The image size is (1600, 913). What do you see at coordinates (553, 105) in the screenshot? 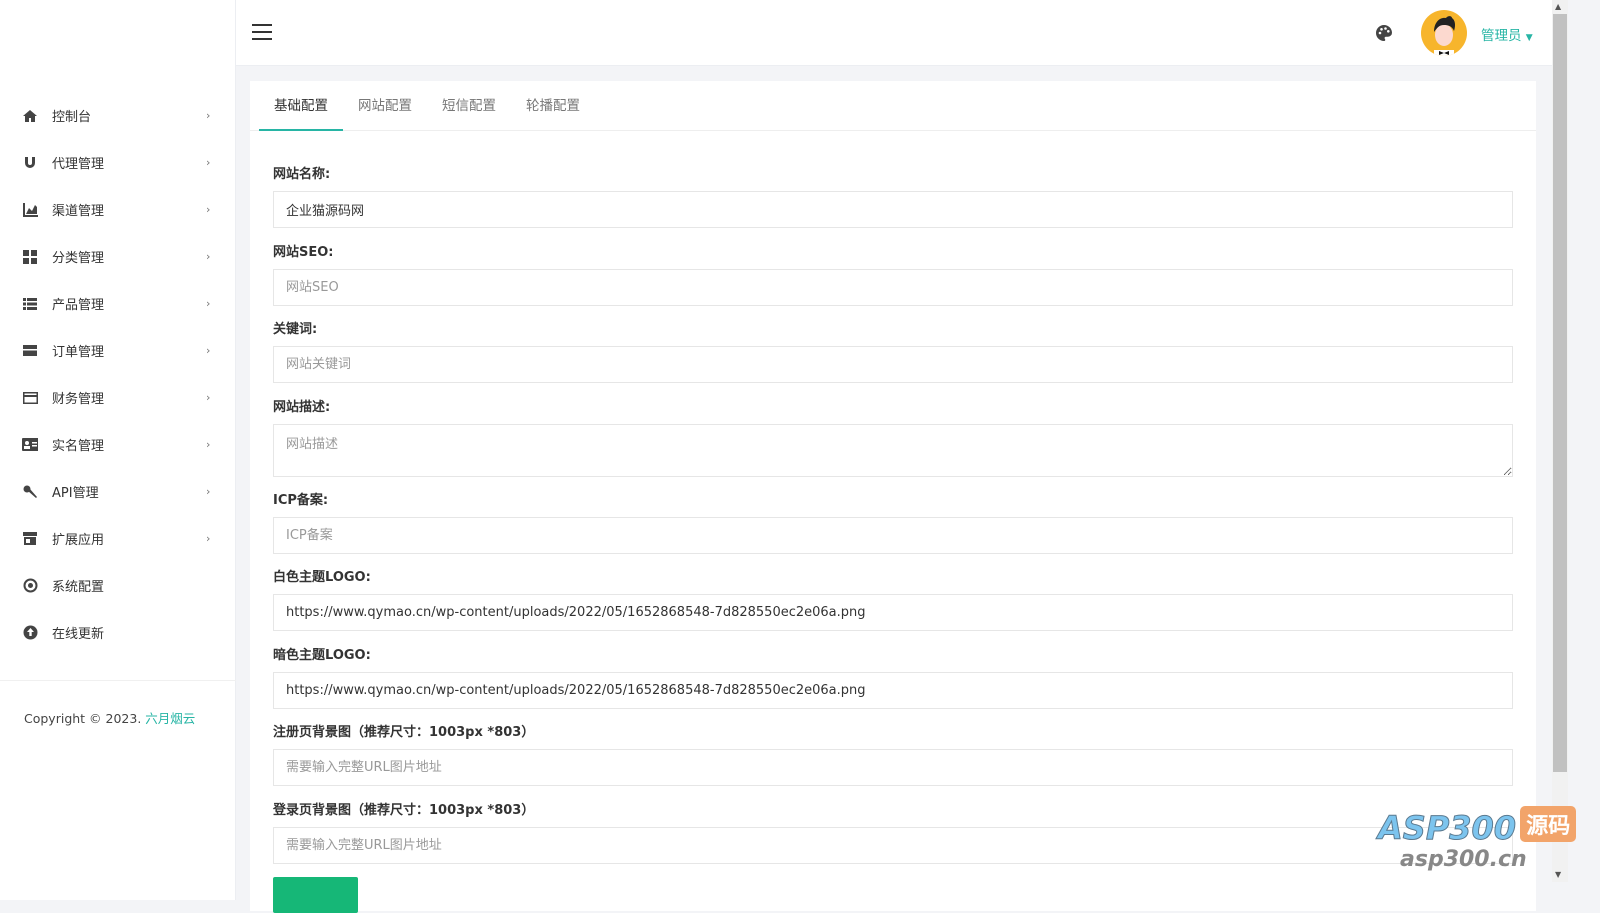
I see `tab-carousel: 轮播配置` at bounding box center [553, 105].